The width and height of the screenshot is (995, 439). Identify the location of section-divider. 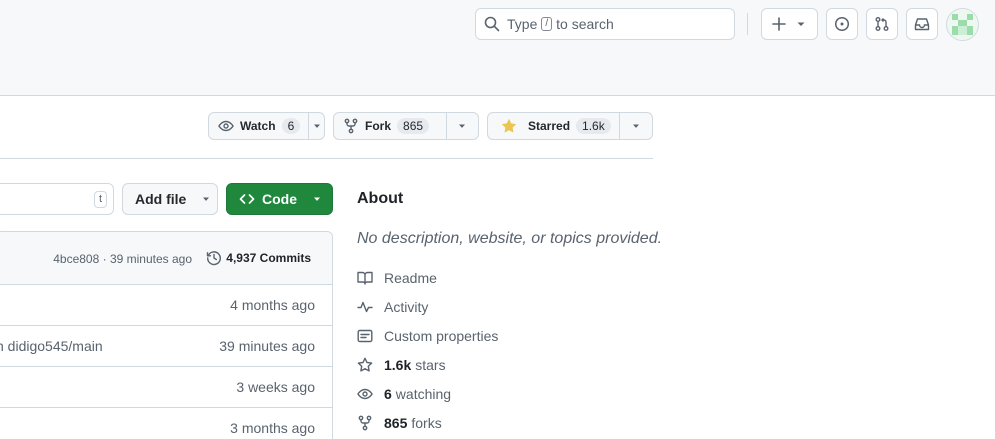
(326, 158).